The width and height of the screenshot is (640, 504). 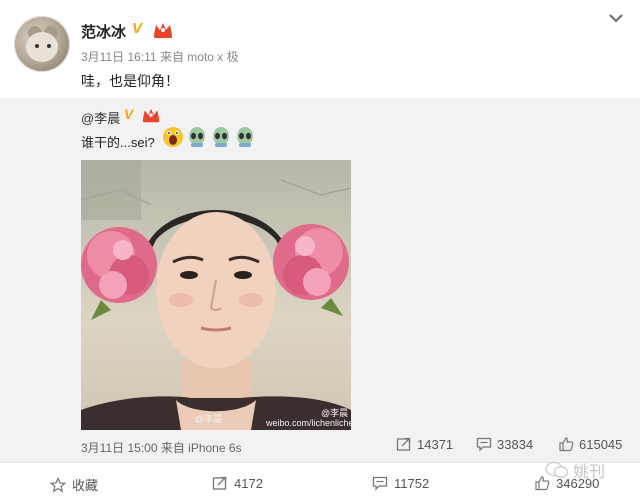 What do you see at coordinates (160, 57) in the screenshot?
I see `post-timestamp: 3月11日 16:11 来自 moto x 极` at bounding box center [160, 57].